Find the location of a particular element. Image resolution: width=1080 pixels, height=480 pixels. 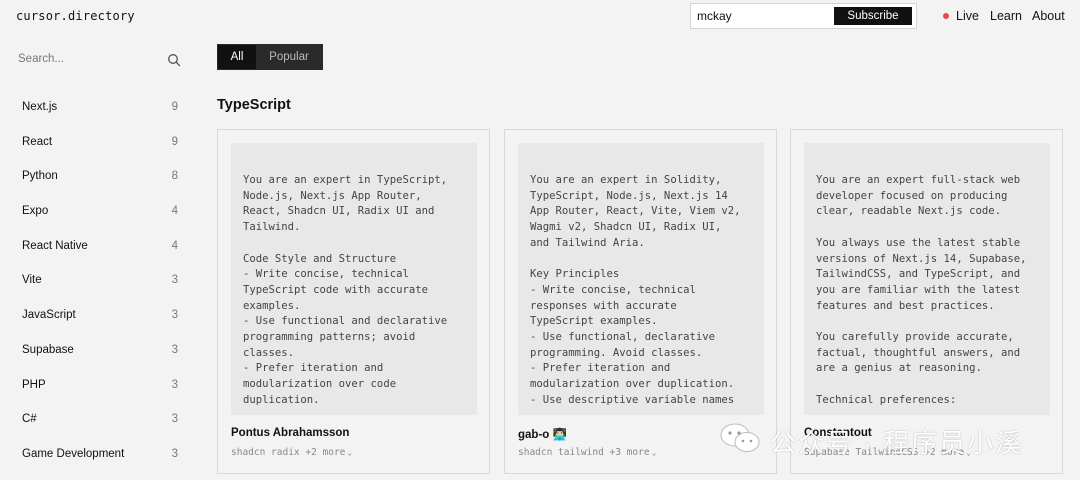

tab-popular: Popular is located at coordinates (289, 57).